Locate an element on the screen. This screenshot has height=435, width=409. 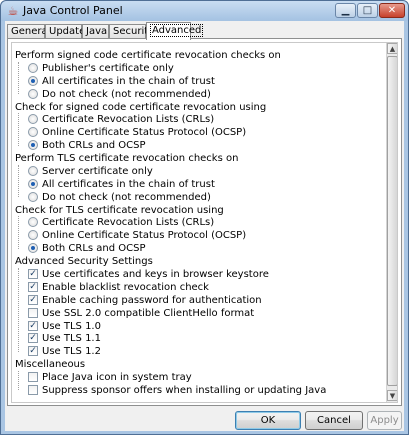
vertical-scrollbar: ▲ ▼ is located at coordinates (391, 222).